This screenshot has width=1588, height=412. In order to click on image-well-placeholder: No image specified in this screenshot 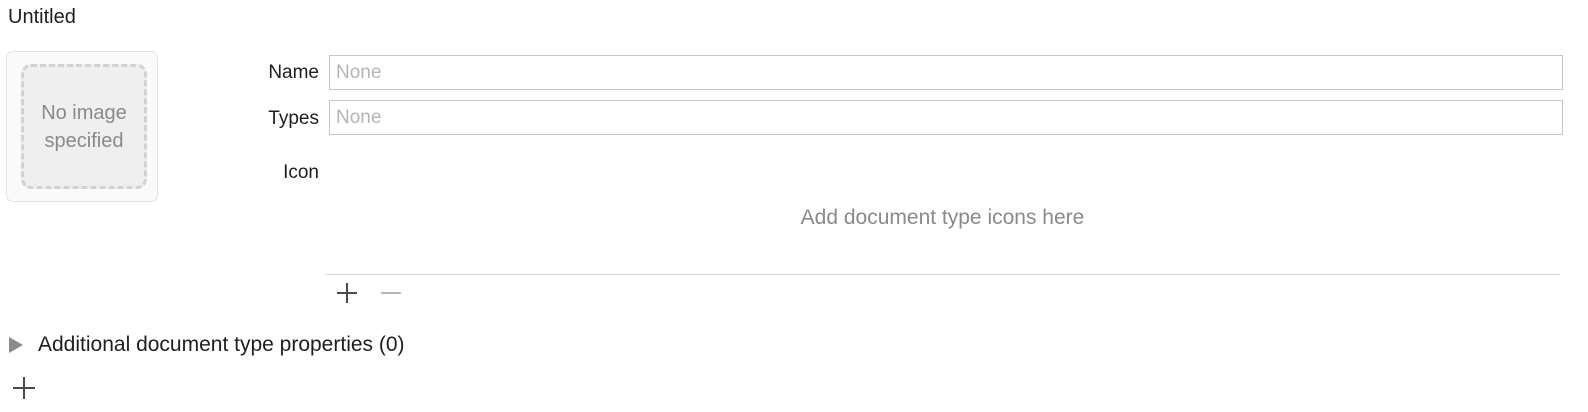, I will do `click(84, 126)`.